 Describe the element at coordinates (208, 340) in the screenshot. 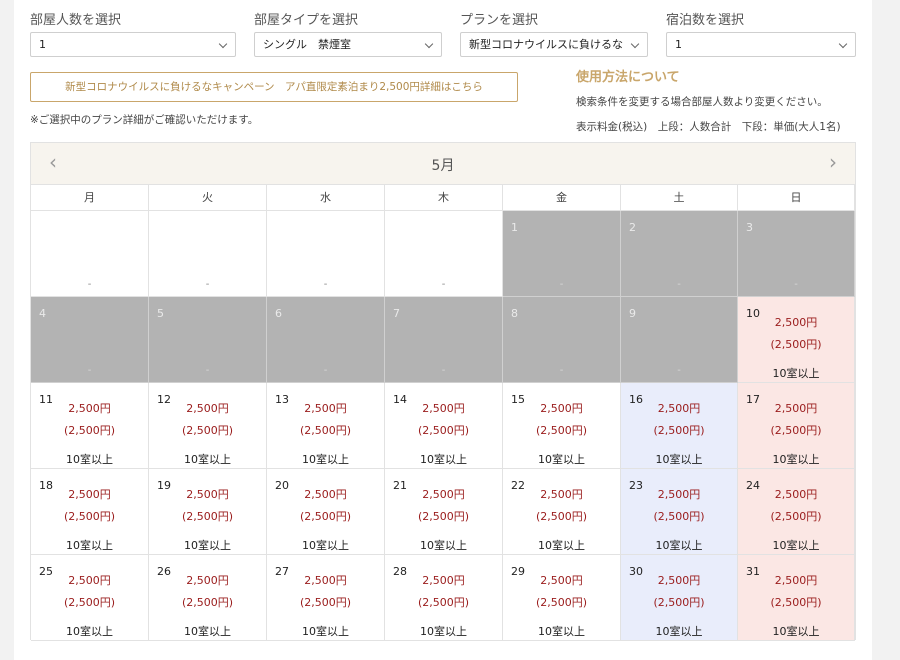

I see `calendar-day-cell: 5-` at that location.